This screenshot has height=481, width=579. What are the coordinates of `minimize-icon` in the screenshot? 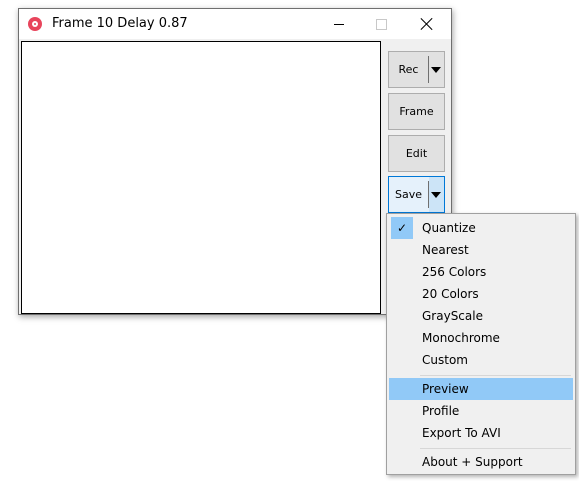 It's located at (339, 24).